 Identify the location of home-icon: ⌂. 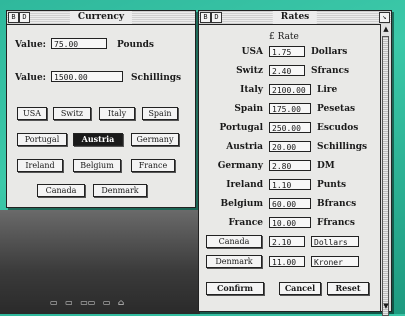
(121, 302).